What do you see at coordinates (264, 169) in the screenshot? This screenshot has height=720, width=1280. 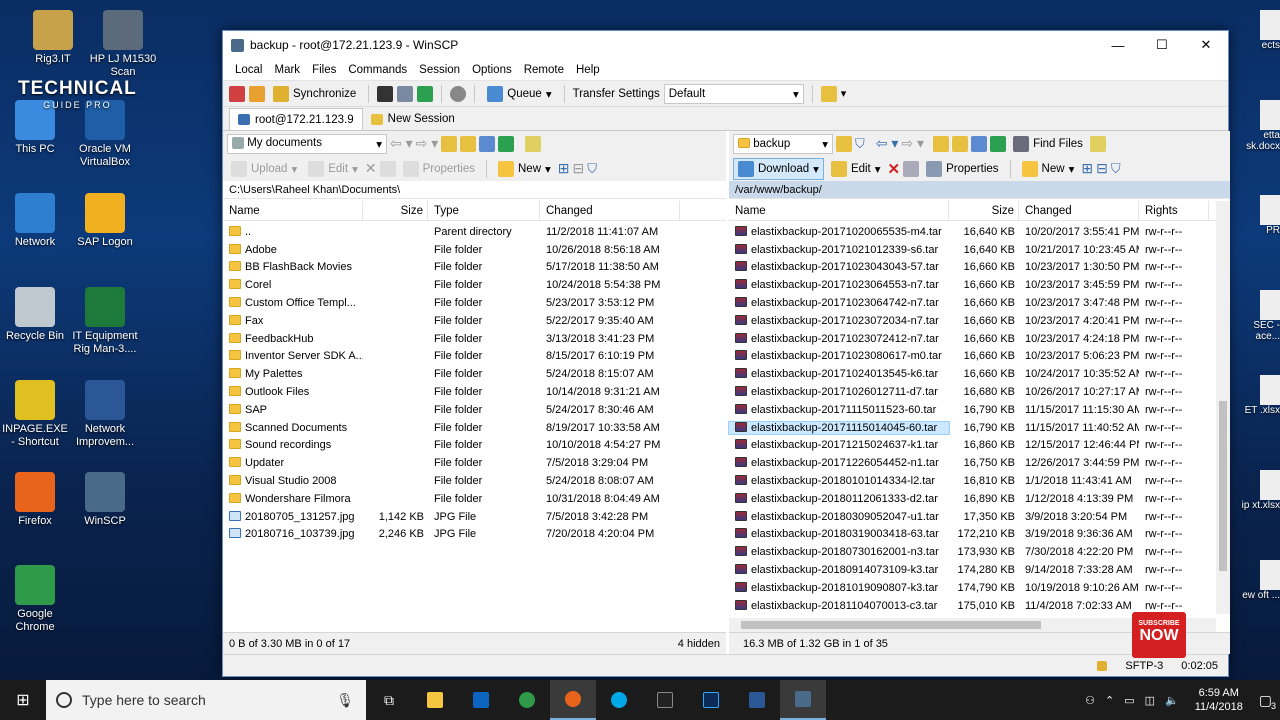 I see `upload-button: Upload ▾` at bounding box center [264, 169].